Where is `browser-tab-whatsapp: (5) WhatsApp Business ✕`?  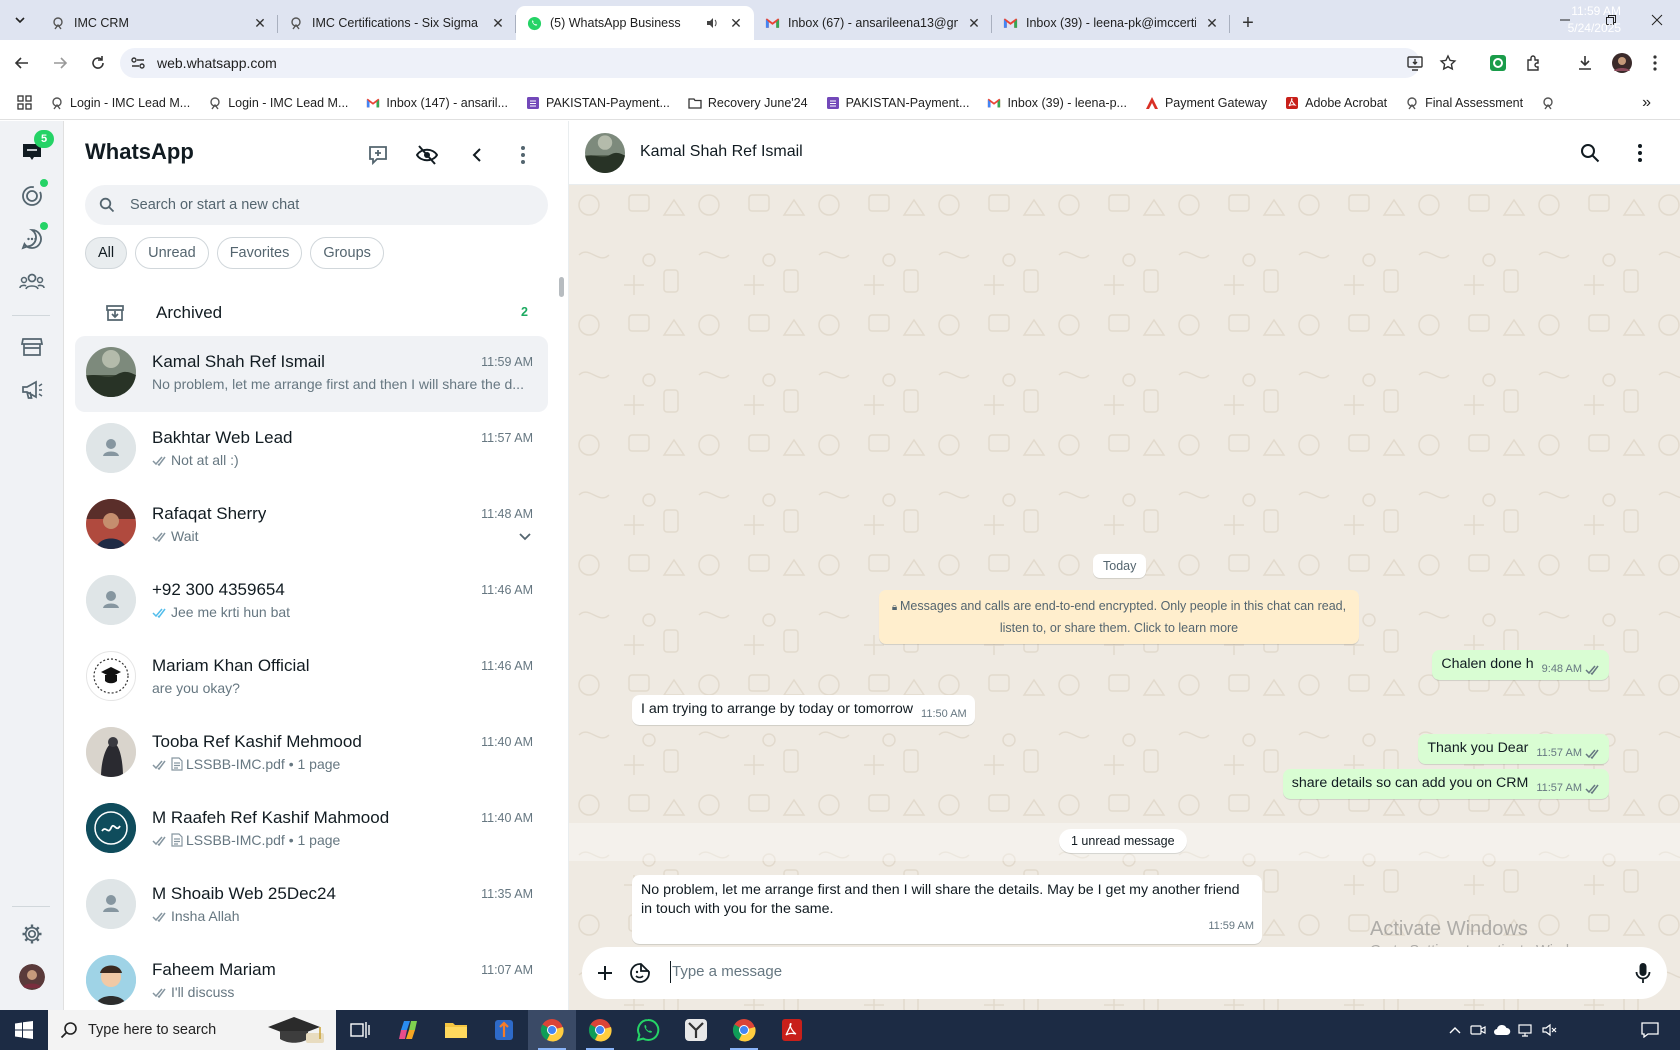 browser-tab-whatsapp: (5) WhatsApp Business ✕ is located at coordinates (635, 23).